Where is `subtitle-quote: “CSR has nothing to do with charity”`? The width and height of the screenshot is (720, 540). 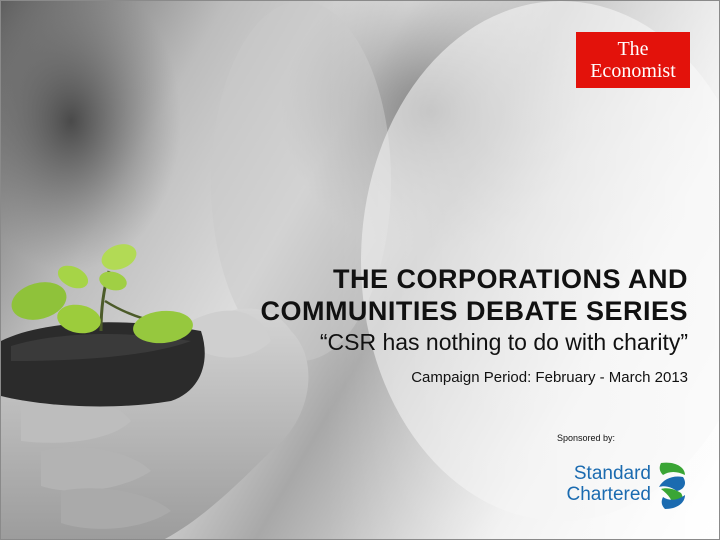
subtitle-quote: “CSR has nothing to do with charity” is located at coordinates (503, 342).